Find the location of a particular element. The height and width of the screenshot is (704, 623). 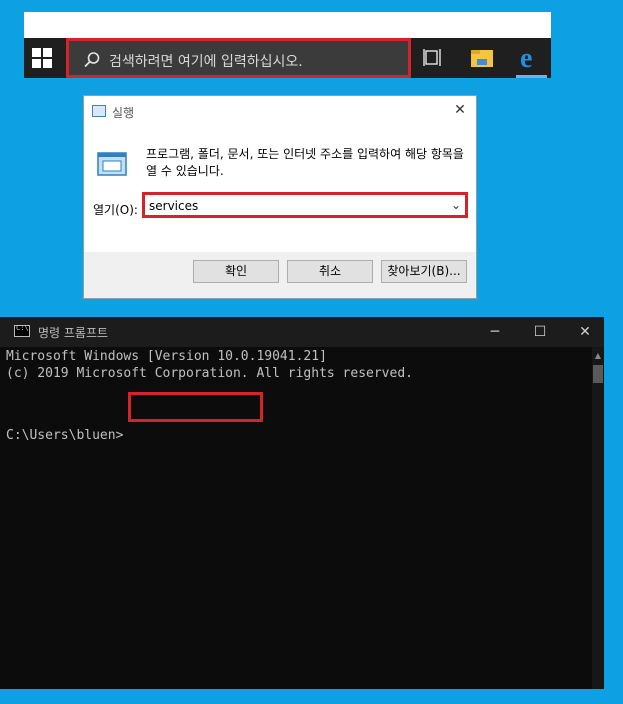

scroll-up-icon: ▲ is located at coordinates (598, 356).